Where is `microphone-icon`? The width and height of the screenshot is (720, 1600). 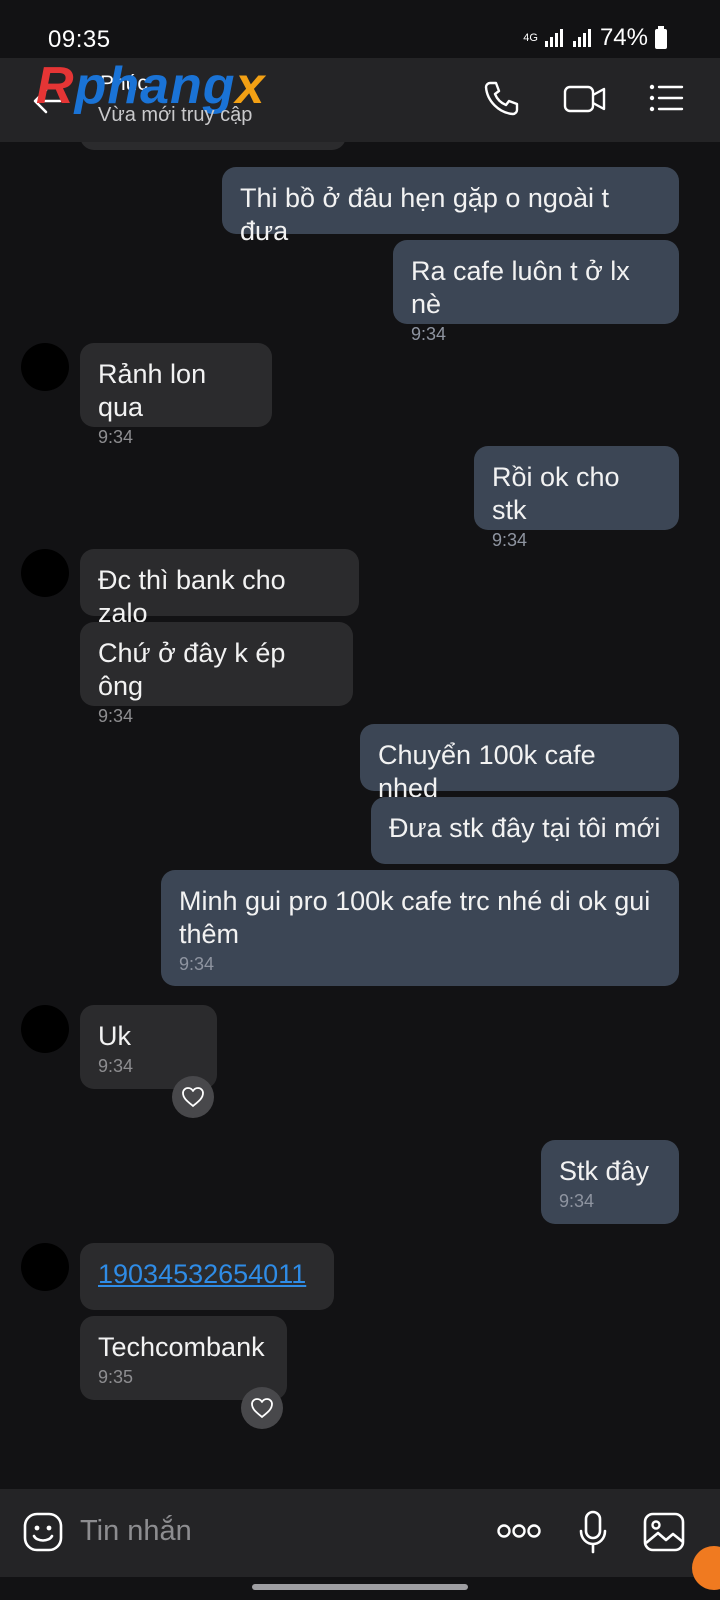 microphone-icon is located at coordinates (593, 1532).